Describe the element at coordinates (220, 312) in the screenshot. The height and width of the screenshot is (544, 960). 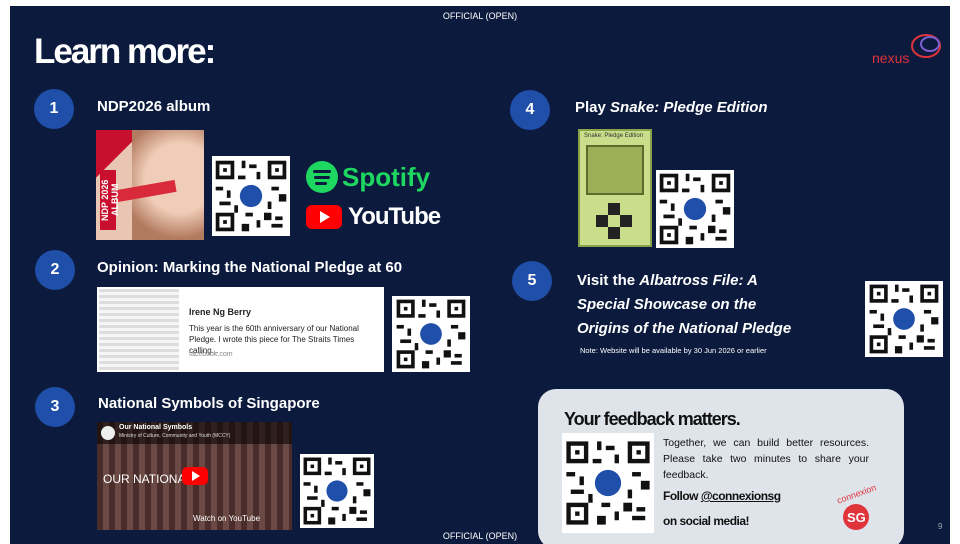
I see `card-author: Irene Ng Berry` at that location.